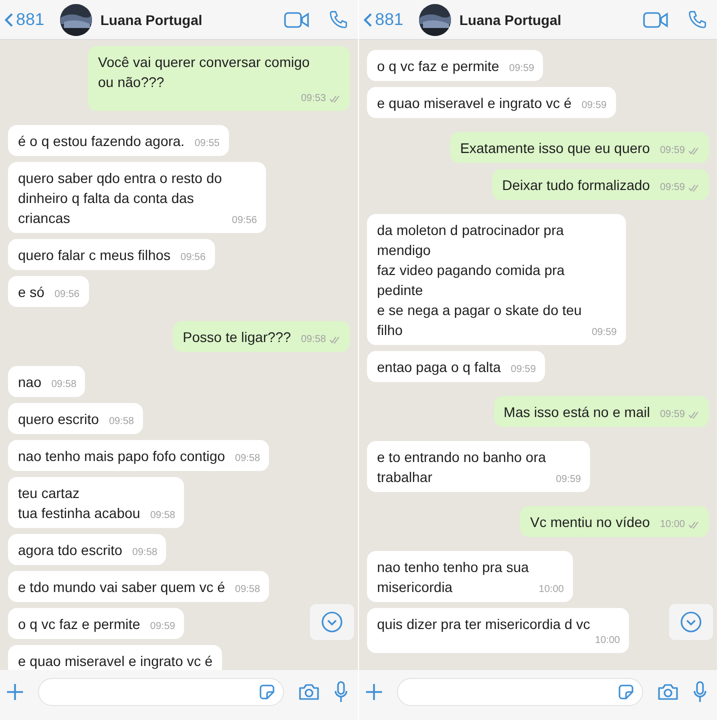 Image resolution: width=718 pixels, height=720 pixels. What do you see at coordinates (577, 412) in the screenshot?
I see `message-text: Mas isso está no e mail` at bounding box center [577, 412].